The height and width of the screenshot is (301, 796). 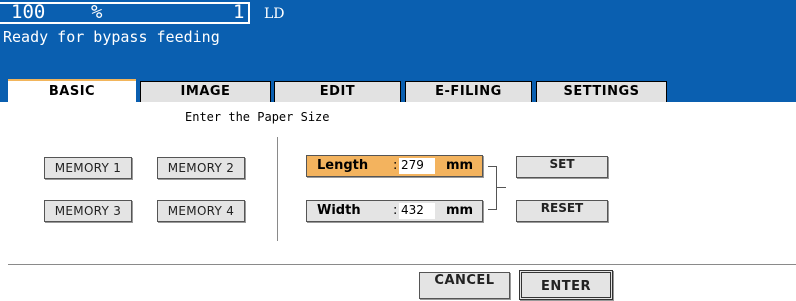 I want to click on set-button: SET, so click(x=562, y=167).